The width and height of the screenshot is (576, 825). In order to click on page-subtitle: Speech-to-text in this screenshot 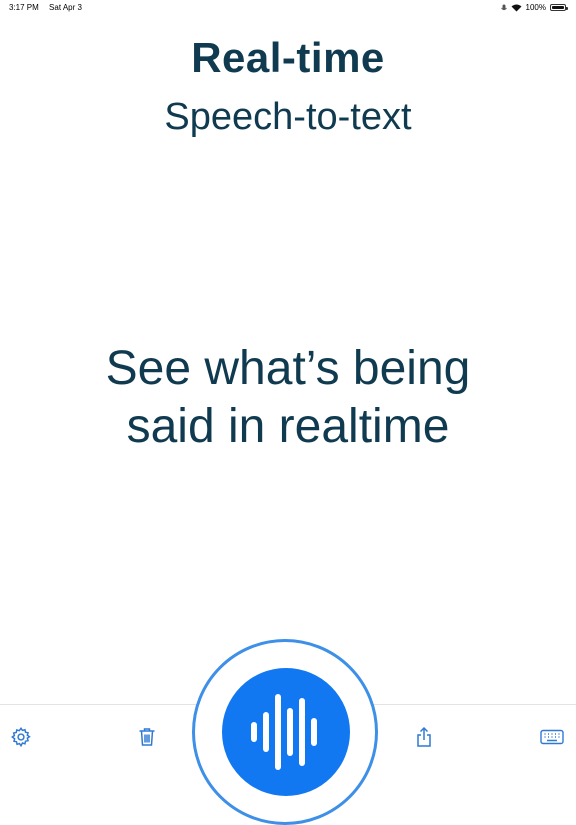, I will do `click(288, 117)`.